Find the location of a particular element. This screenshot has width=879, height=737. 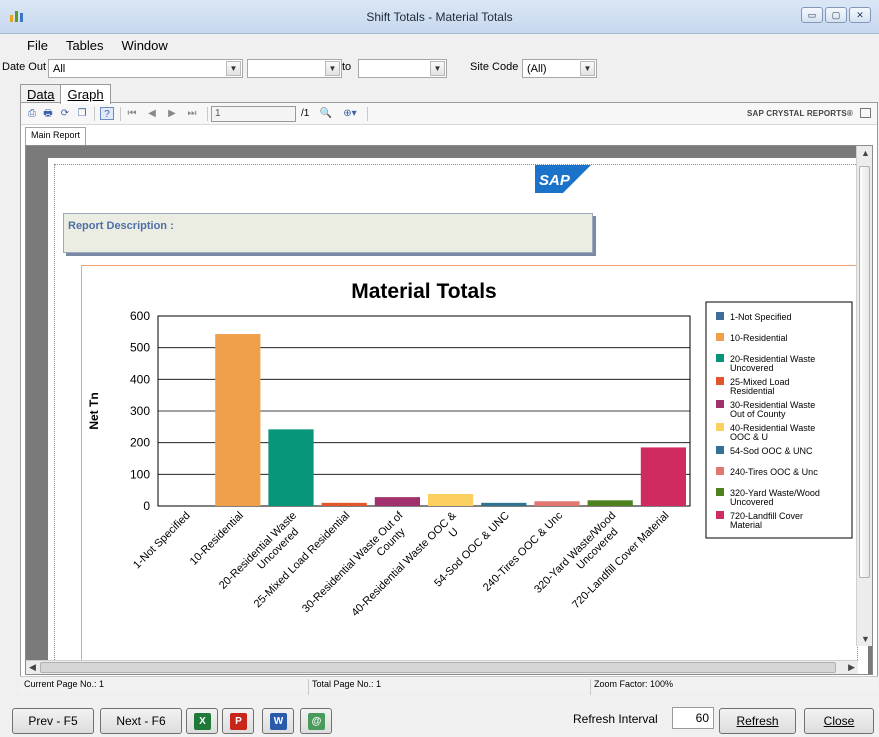

pdf-icon: P is located at coordinates (238, 721).